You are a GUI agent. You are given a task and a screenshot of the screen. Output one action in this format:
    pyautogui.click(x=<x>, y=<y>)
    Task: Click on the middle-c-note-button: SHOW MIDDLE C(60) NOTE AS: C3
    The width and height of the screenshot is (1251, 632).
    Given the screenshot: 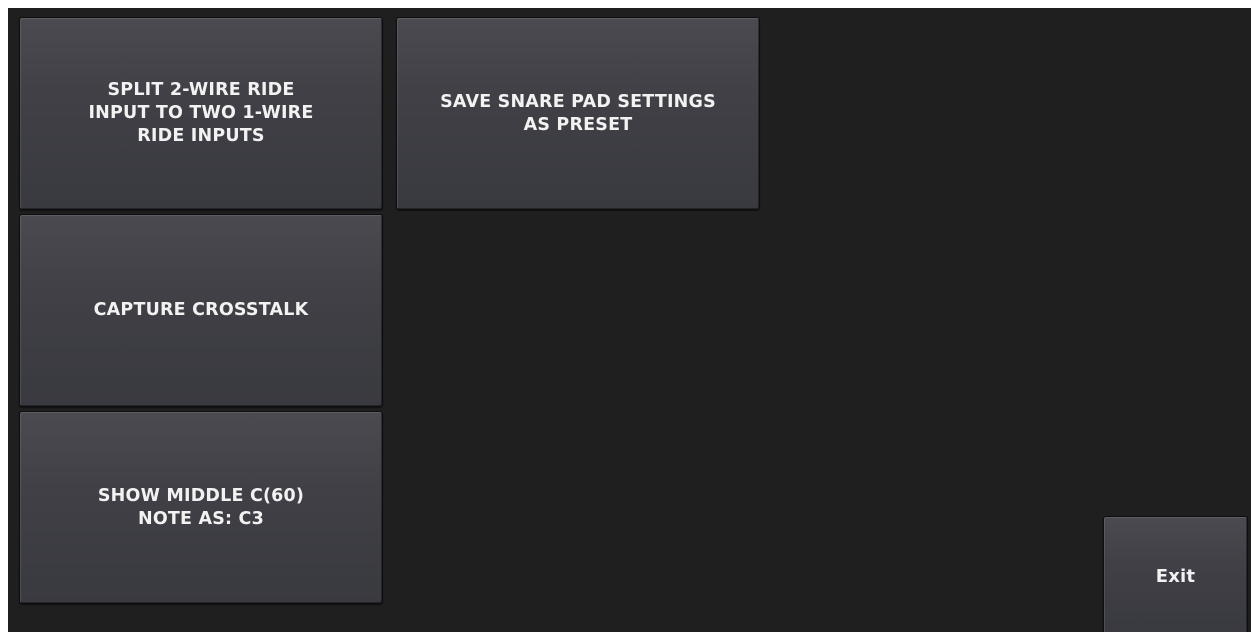 What is the action you would take?
    pyautogui.click(x=201, y=507)
    